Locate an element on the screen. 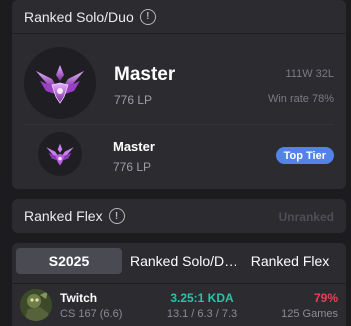 This screenshot has width=351, height=326. tab-season: S2025 is located at coordinates (69, 261).